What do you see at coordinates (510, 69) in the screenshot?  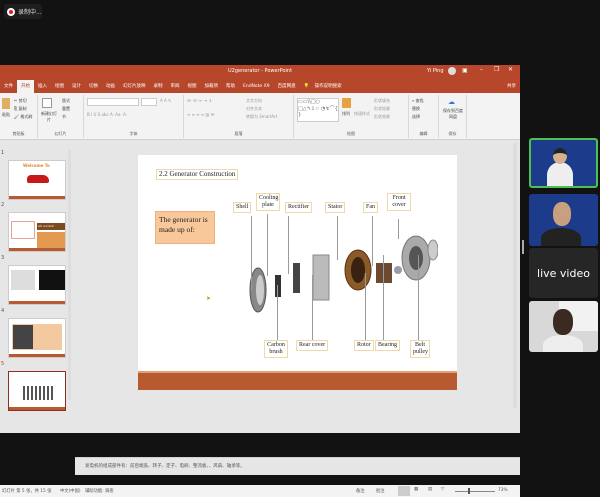 I see `close-button: ✕` at bounding box center [510, 69].